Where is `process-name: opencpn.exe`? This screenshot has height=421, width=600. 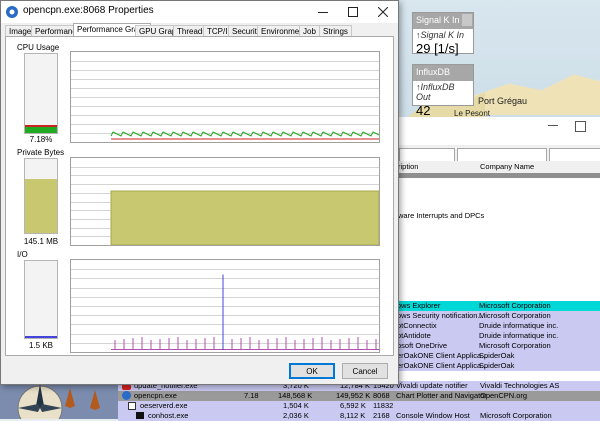 process-name: opencpn.exe is located at coordinates (155, 395).